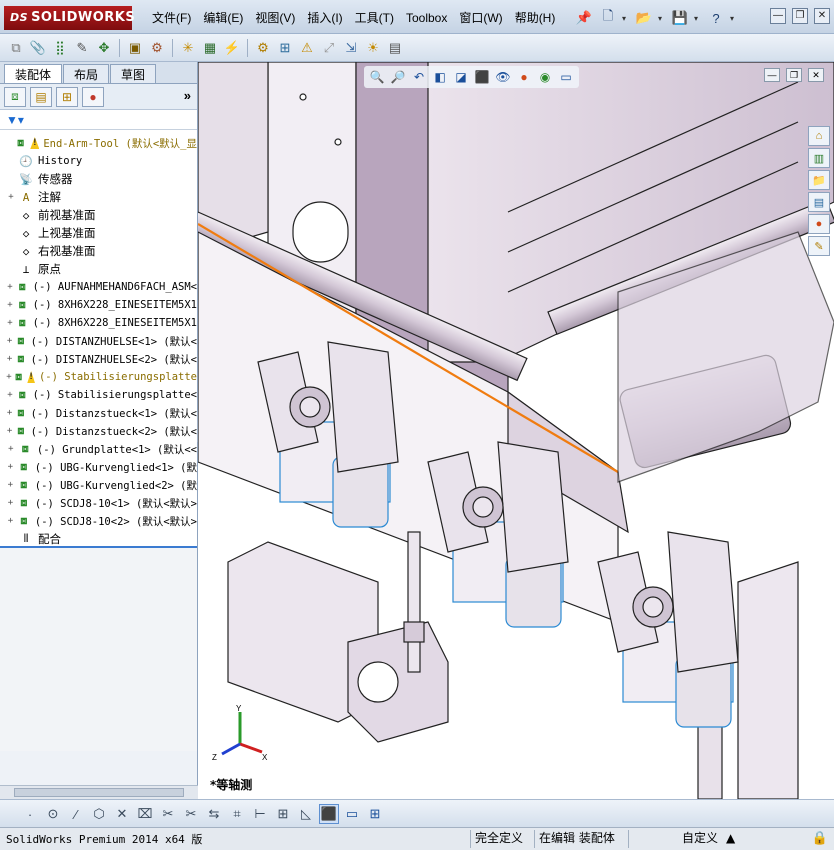 This screenshot has width=834, height=850. Describe the element at coordinates (375, 814) in the screenshot. I see `tiled-view-icon: ⊞` at that location.